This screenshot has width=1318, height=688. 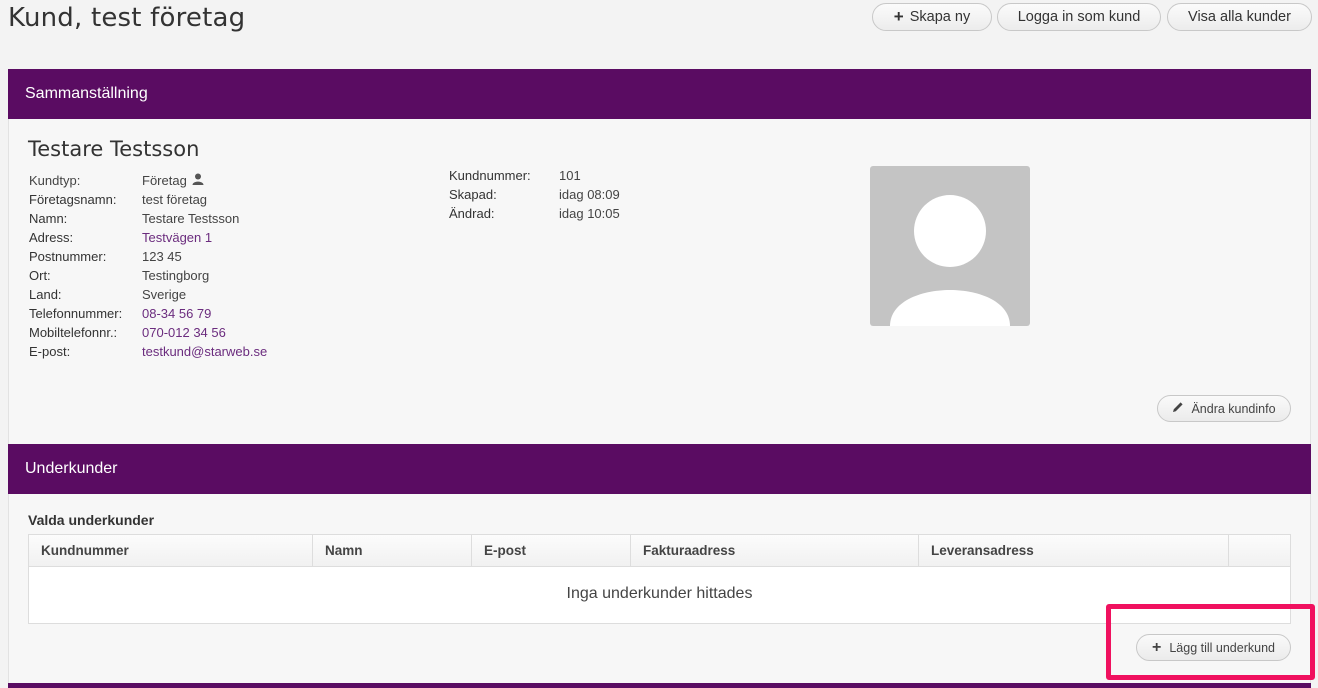 What do you see at coordinates (775, 550) in the screenshot?
I see `column-header-fakturaadress: Fakturaadress` at bounding box center [775, 550].